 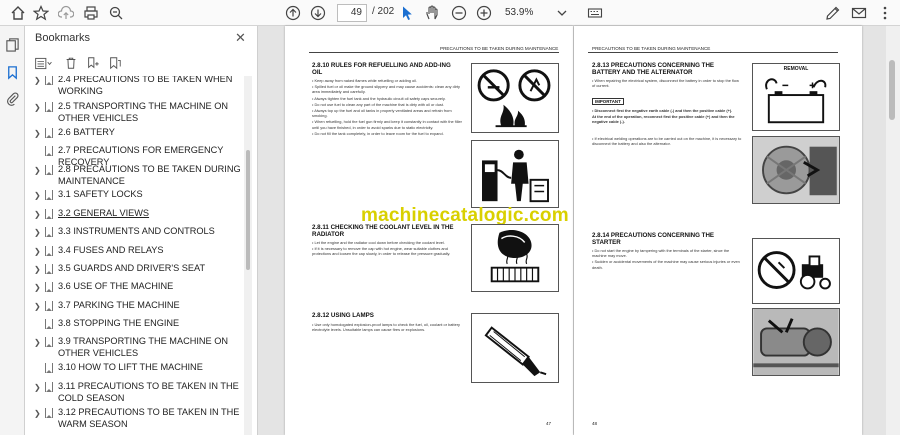 I want to click on tag-icon, so click(x=115, y=63).